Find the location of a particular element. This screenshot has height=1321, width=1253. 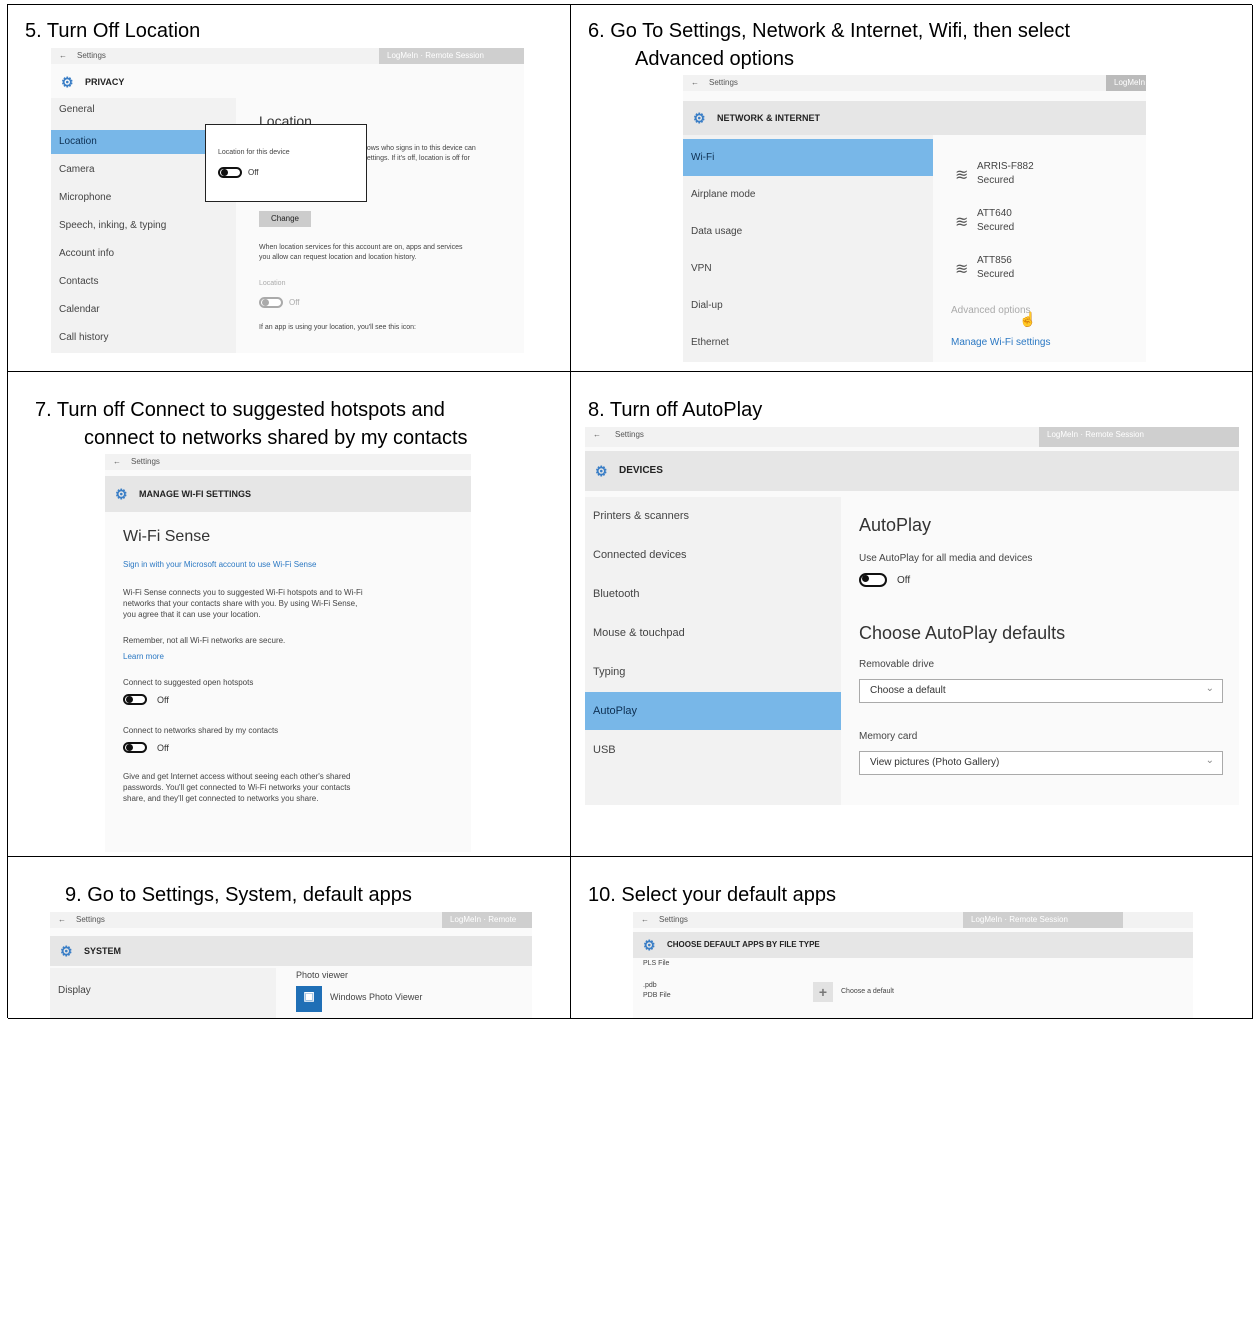

location-popup: Location for this device Off is located at coordinates (286, 163).